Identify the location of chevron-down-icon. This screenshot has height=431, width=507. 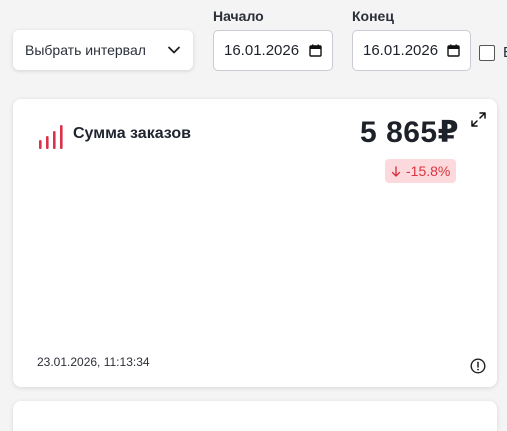
(174, 50).